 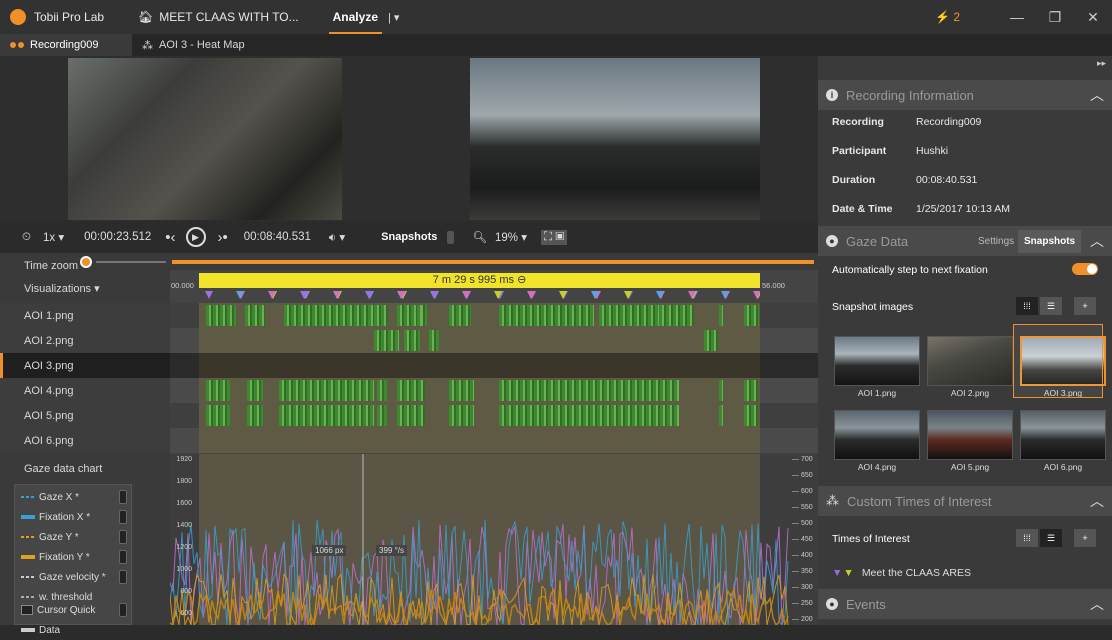 What do you see at coordinates (1051, 306) in the screenshot?
I see `list-view-icon: ☰` at bounding box center [1051, 306].